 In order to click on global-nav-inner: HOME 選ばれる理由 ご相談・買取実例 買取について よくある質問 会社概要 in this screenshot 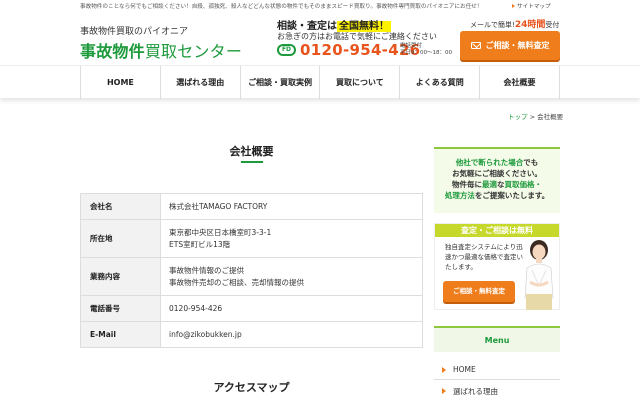, I will do `click(320, 82)`.